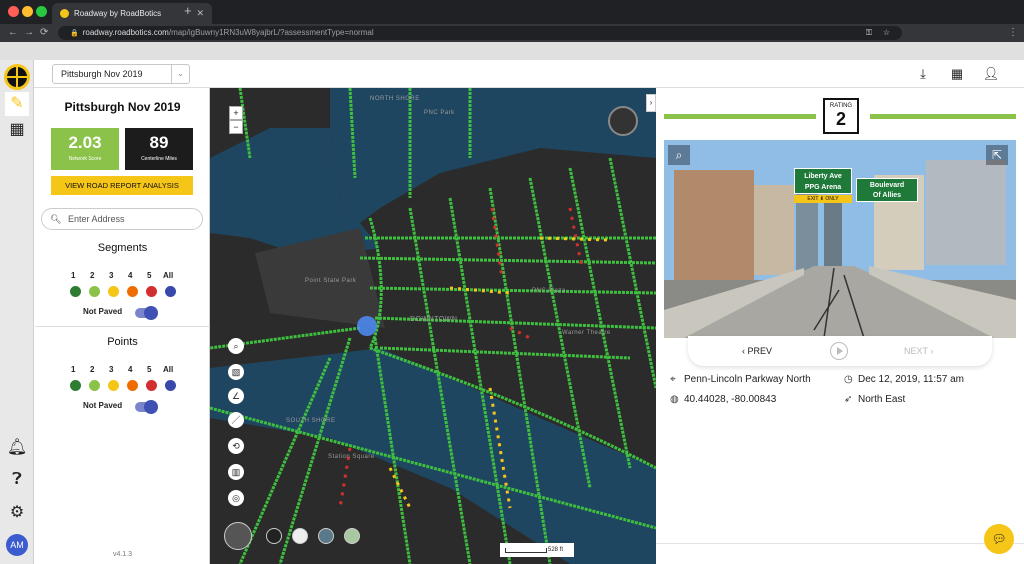  What do you see at coordinates (957, 74) in the screenshot?
I see `grid-icon: ▦` at bounding box center [957, 74].